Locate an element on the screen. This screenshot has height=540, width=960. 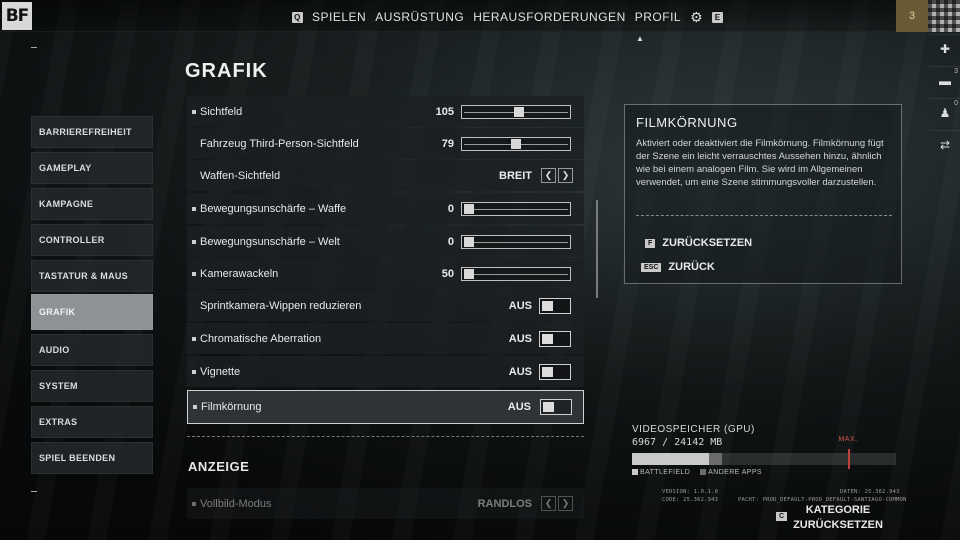
setting-row: Chromatische Aberration AUS is located at coordinates (385, 338).